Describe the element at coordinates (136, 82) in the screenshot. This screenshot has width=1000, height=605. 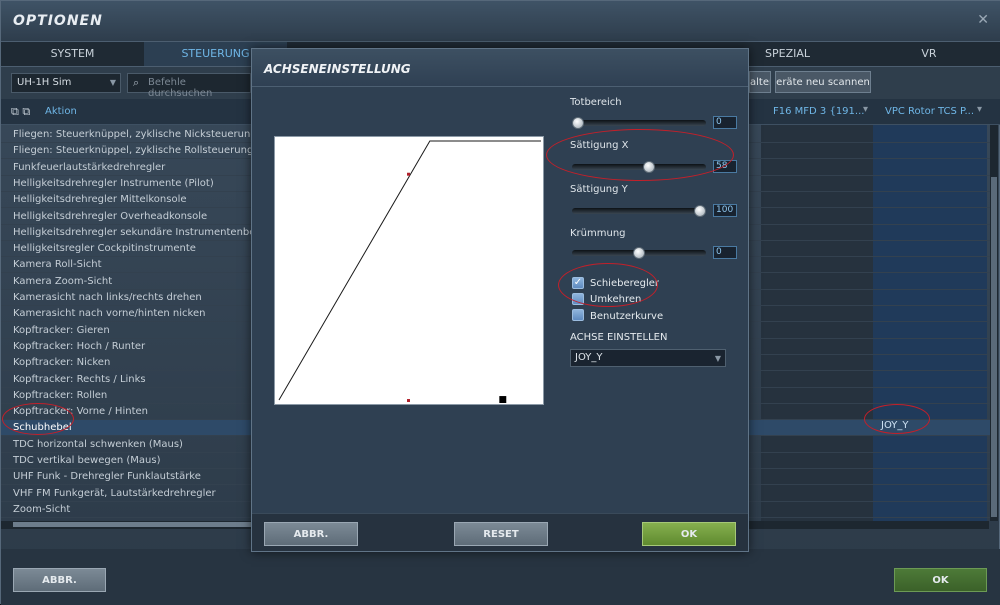
I see `search-icon: ⌕` at that location.